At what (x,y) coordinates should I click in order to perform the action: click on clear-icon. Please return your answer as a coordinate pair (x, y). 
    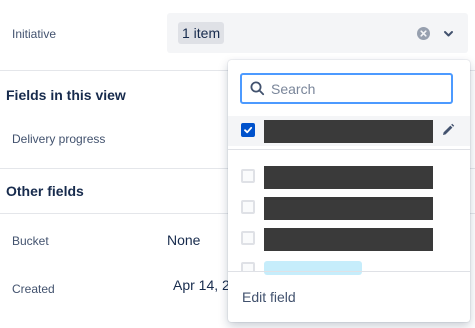
    Looking at the image, I should click on (423, 33).